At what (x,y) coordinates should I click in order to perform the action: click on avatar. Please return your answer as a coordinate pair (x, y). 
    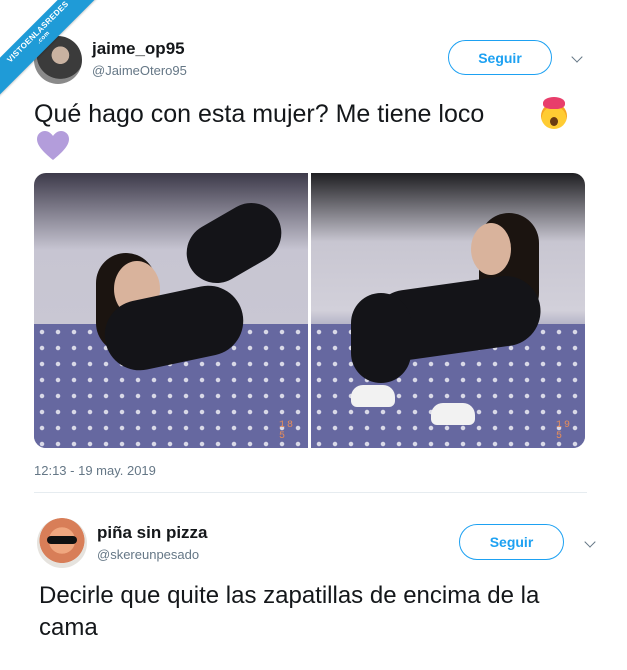
    Looking at the image, I should click on (62, 543).